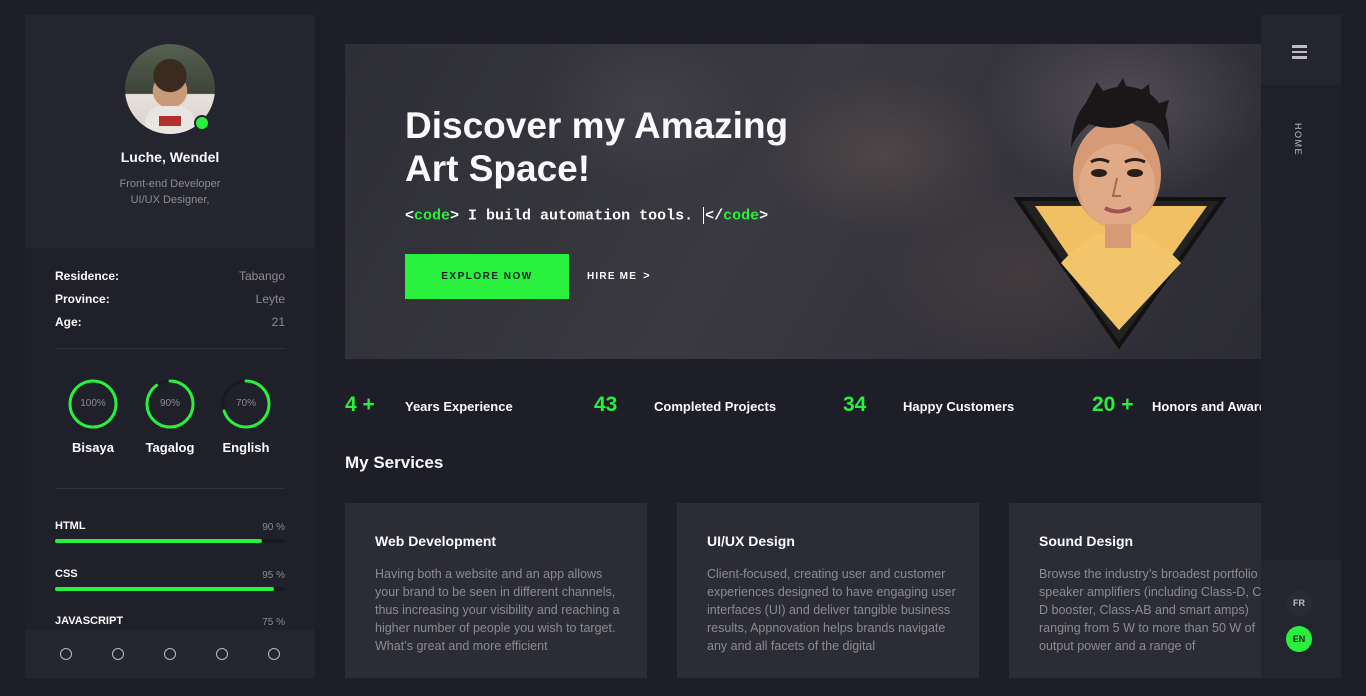 This screenshot has width=1366, height=696. What do you see at coordinates (1297, 143) in the screenshot?
I see `nav-home-link: HOME` at bounding box center [1297, 143].